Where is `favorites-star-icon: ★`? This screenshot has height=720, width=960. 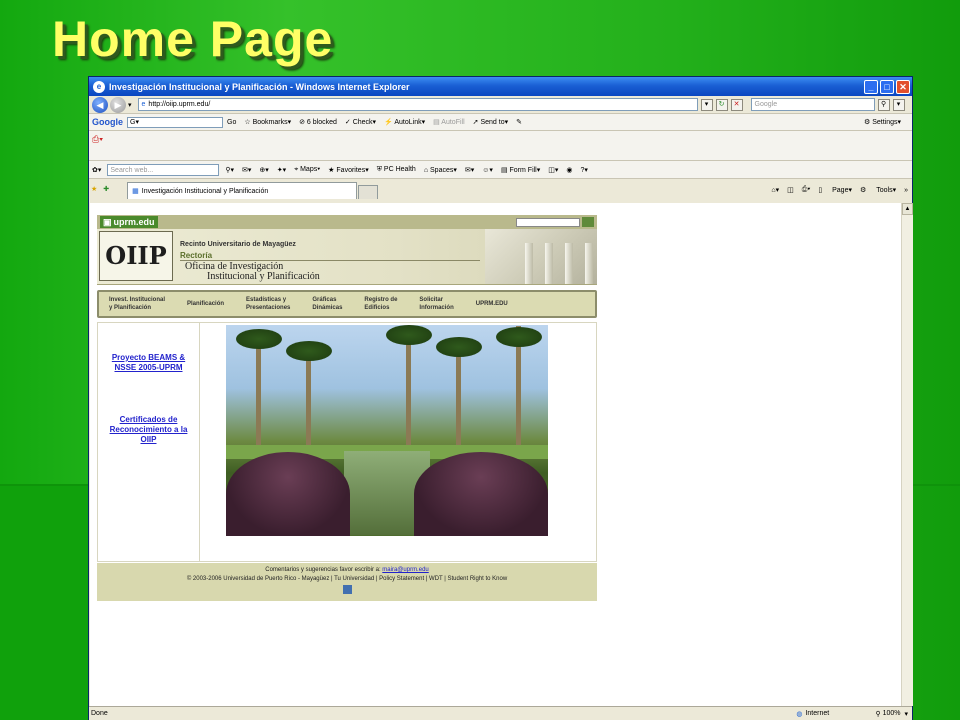
favorites-star-icon: ★ is located at coordinates (94, 189).